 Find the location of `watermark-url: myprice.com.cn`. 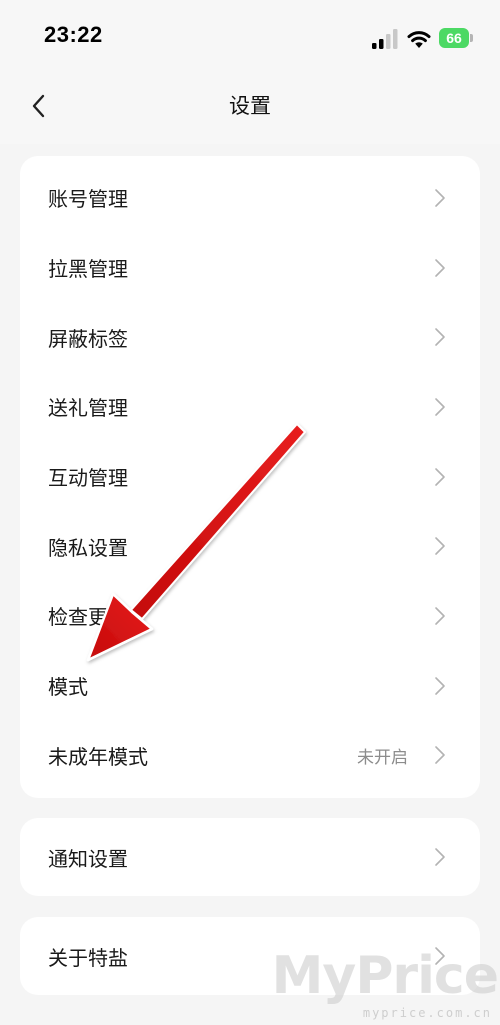

watermark-url: myprice.com.cn is located at coordinates (427, 1013).